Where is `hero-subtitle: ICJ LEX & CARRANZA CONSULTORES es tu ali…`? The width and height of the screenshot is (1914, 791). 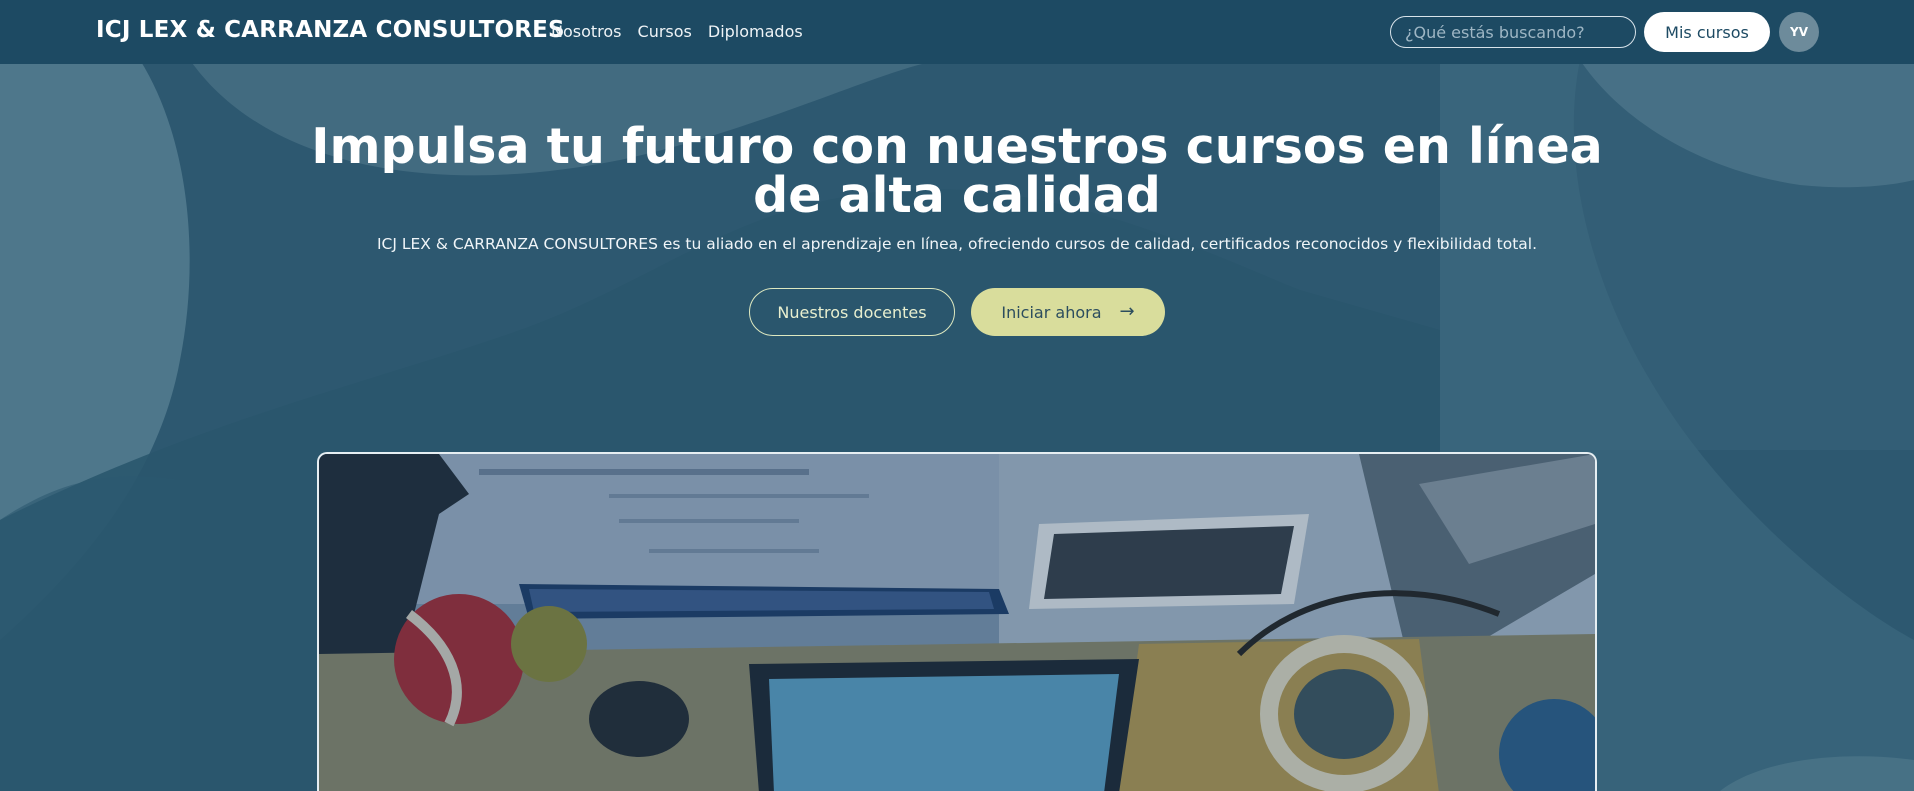 hero-subtitle: ICJ LEX & CARRANZA CONSULTORES es tu ali… is located at coordinates (957, 244).